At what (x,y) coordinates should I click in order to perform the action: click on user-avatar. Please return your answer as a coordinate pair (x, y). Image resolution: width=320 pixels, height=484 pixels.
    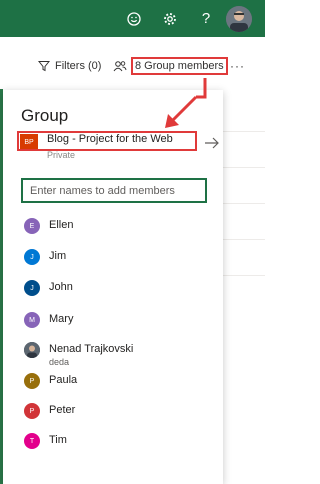
    Looking at the image, I should click on (239, 19).